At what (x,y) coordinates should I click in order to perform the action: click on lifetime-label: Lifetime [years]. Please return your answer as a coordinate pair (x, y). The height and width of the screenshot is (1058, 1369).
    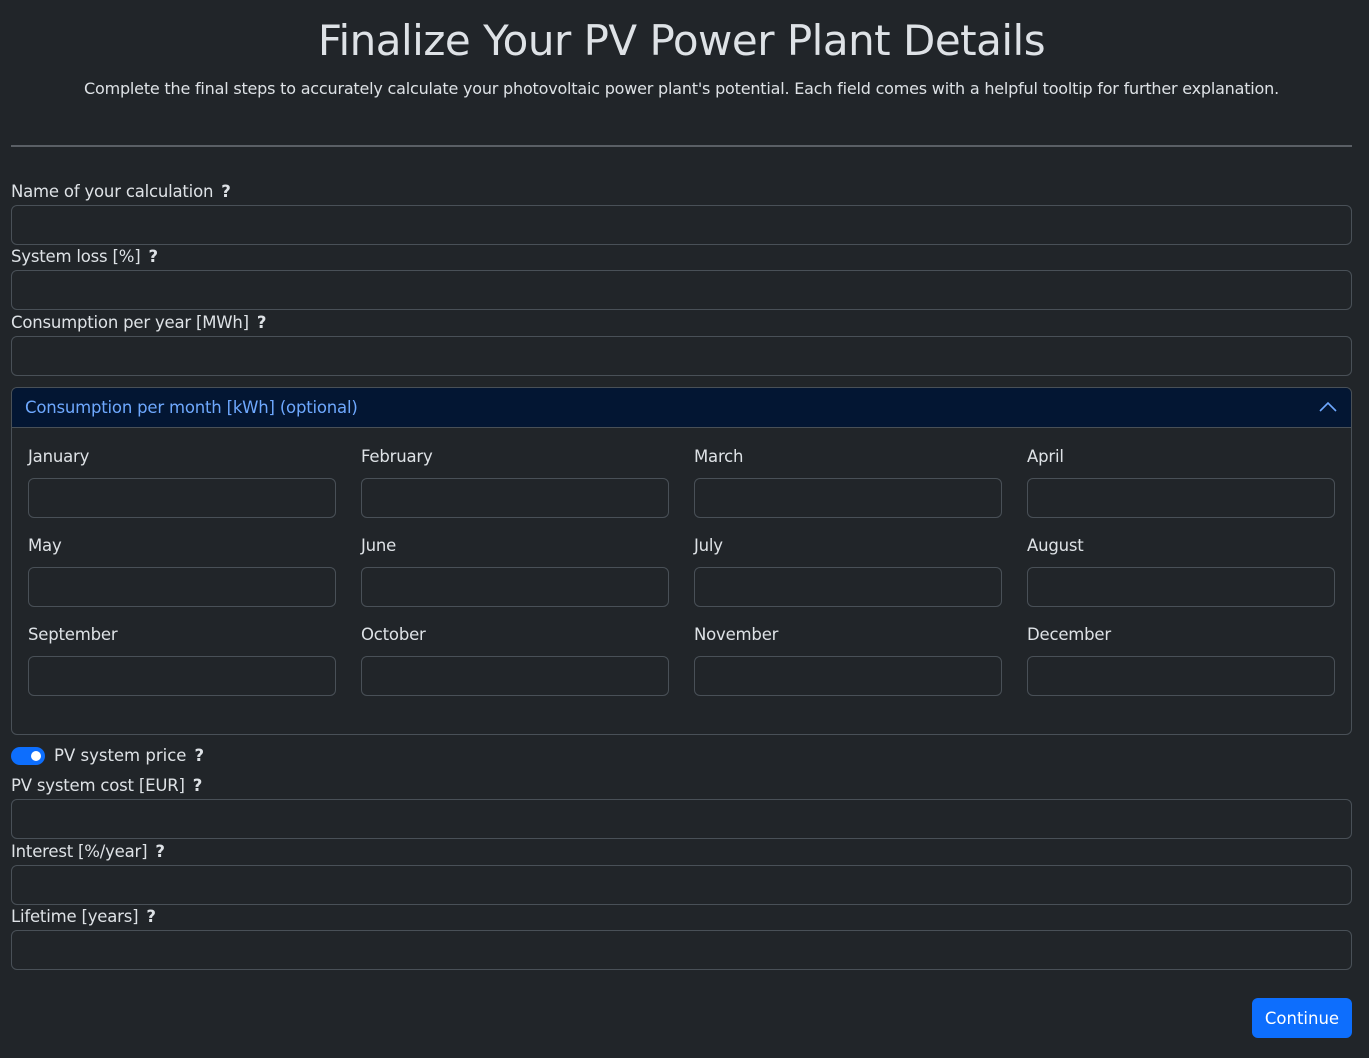
    Looking at the image, I should click on (75, 916).